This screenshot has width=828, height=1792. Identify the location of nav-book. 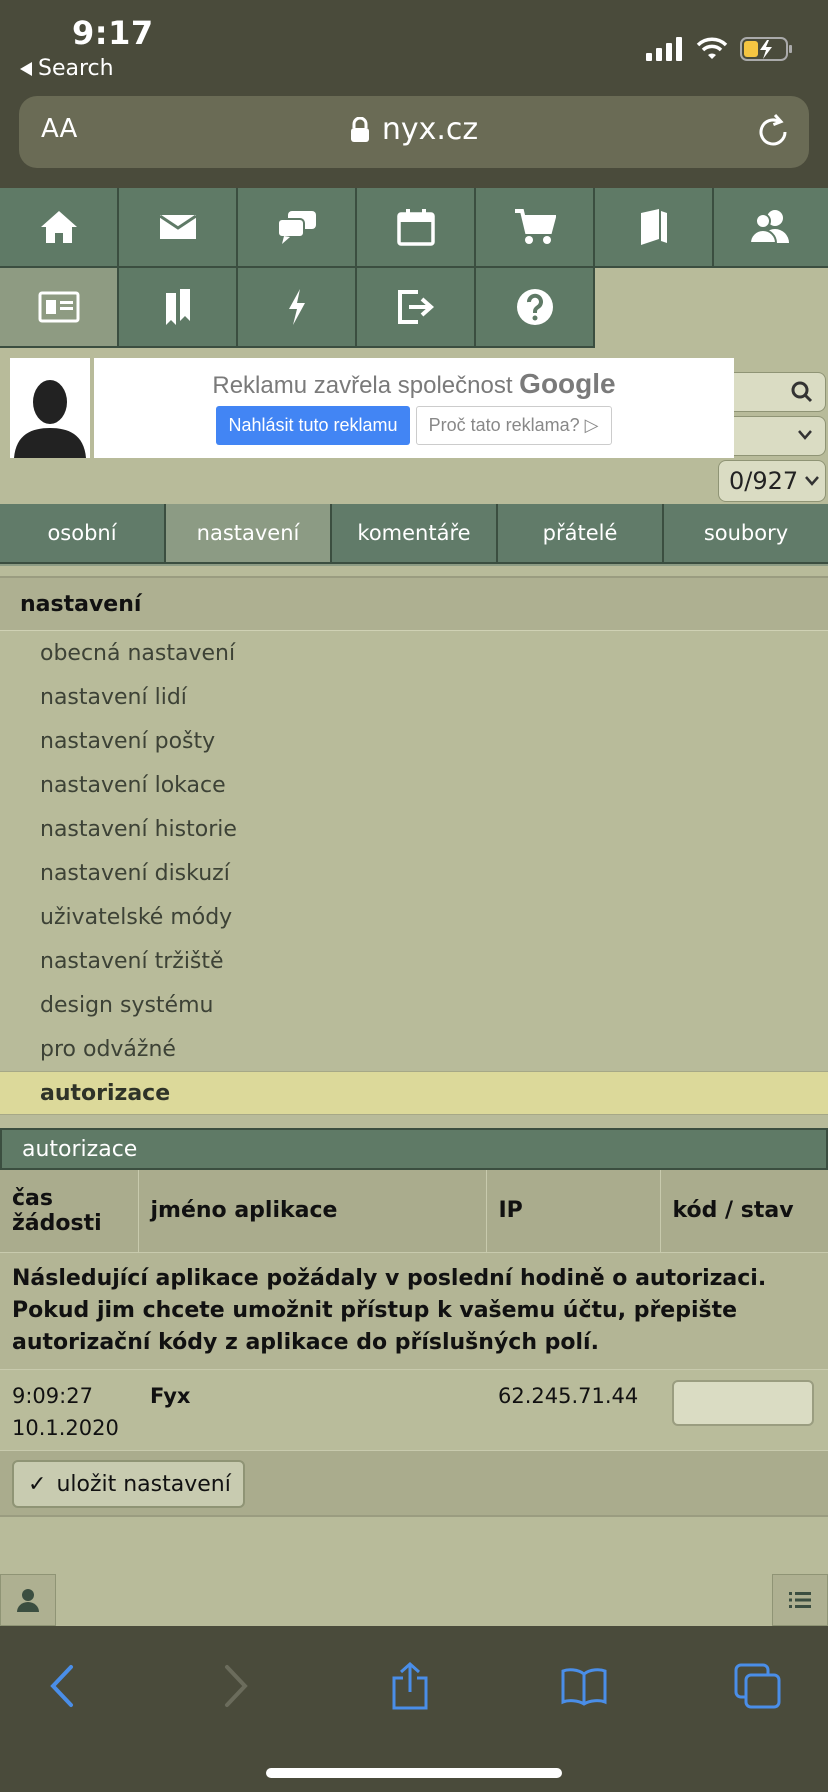
(654, 228).